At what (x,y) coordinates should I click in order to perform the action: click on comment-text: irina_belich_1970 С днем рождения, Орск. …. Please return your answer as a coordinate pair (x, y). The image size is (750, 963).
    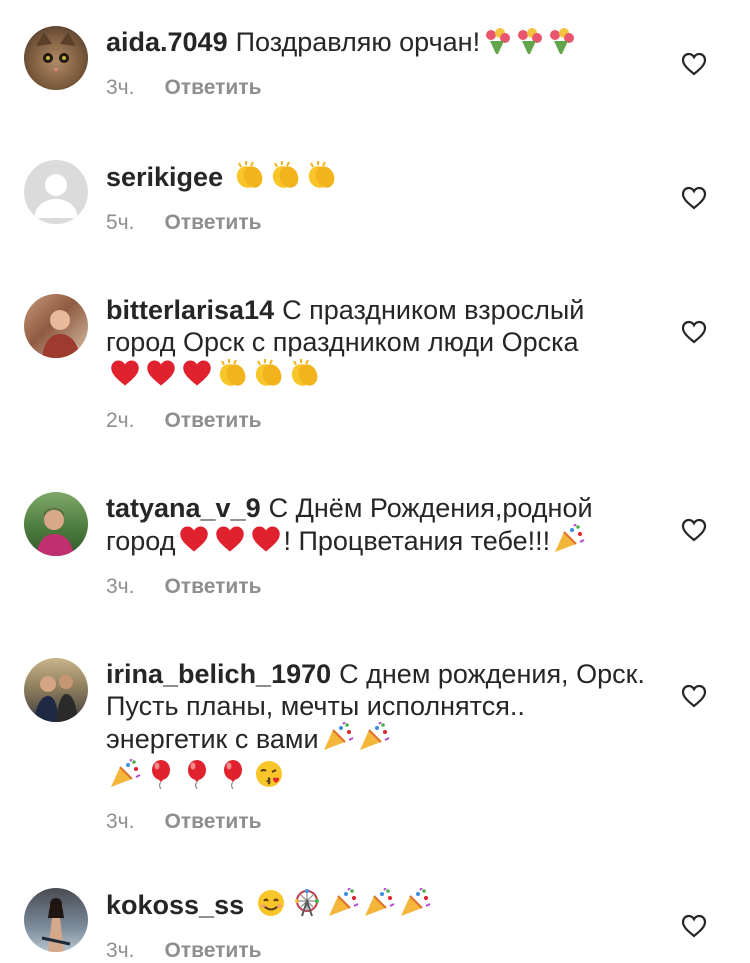
    Looking at the image, I should click on (378, 727).